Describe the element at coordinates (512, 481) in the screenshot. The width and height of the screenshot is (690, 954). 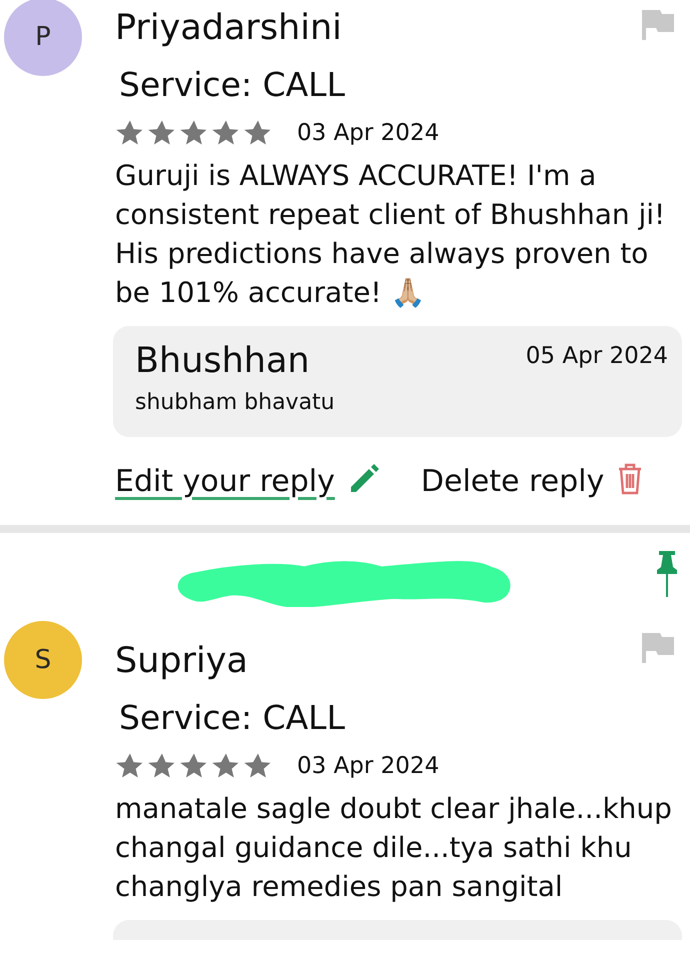
I see `delete-reply-button: Delete reply` at that location.